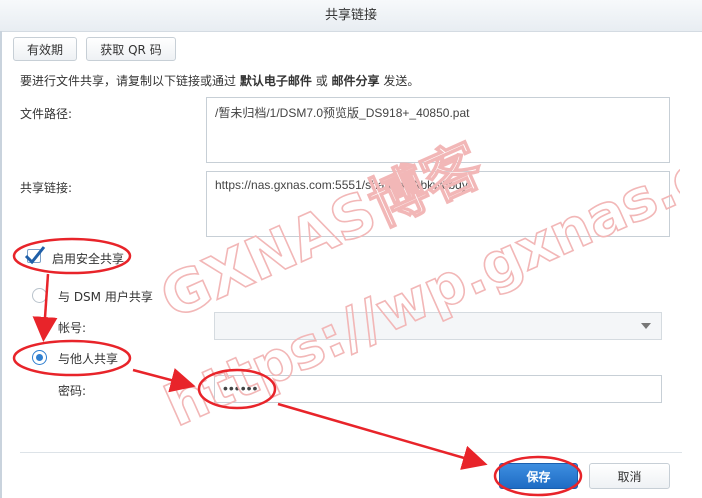 The width and height of the screenshot is (702, 498). I want to click on annotation-ellipse-secure, so click(72, 256).